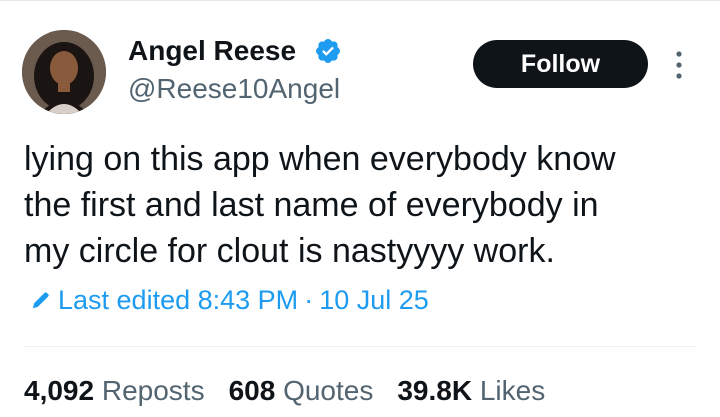  I want to click on likes-stat: 39.8K Likes, so click(471, 391).